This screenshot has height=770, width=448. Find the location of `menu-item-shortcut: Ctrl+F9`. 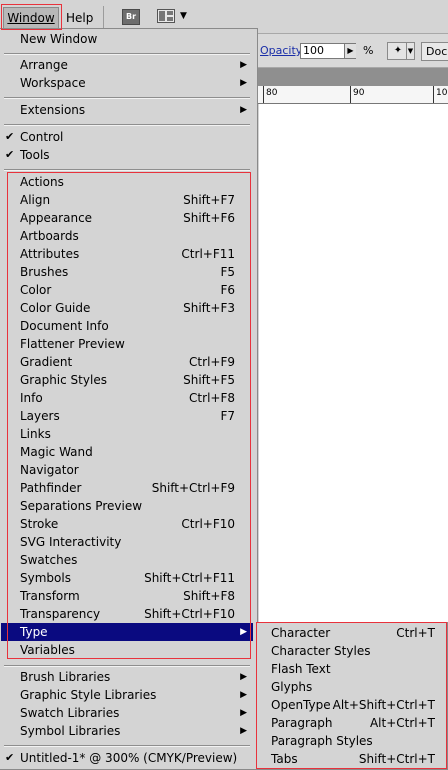

menu-item-shortcut: Ctrl+F9 is located at coordinates (212, 362).